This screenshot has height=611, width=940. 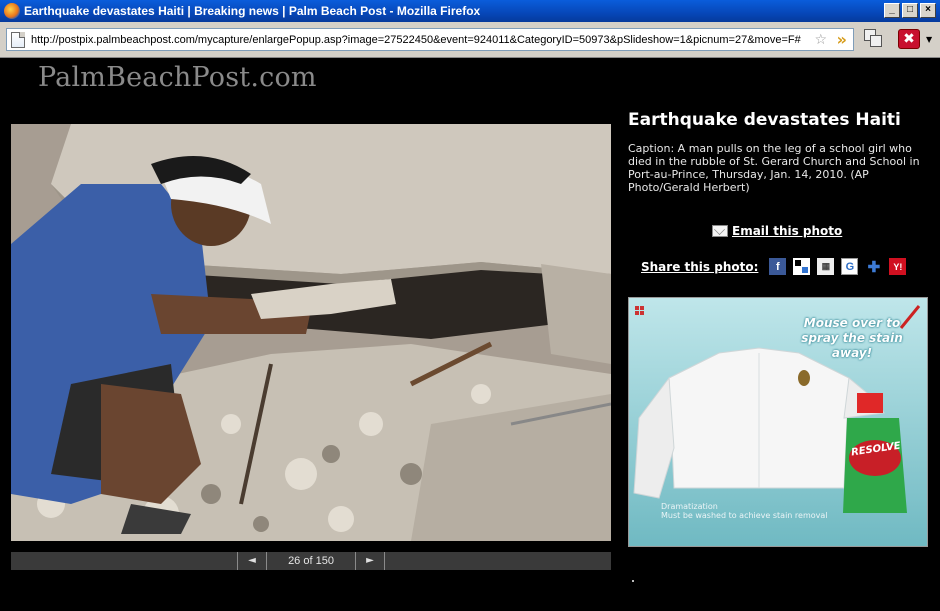 I want to click on chevron-down-icon: ▼, so click(x=929, y=39).